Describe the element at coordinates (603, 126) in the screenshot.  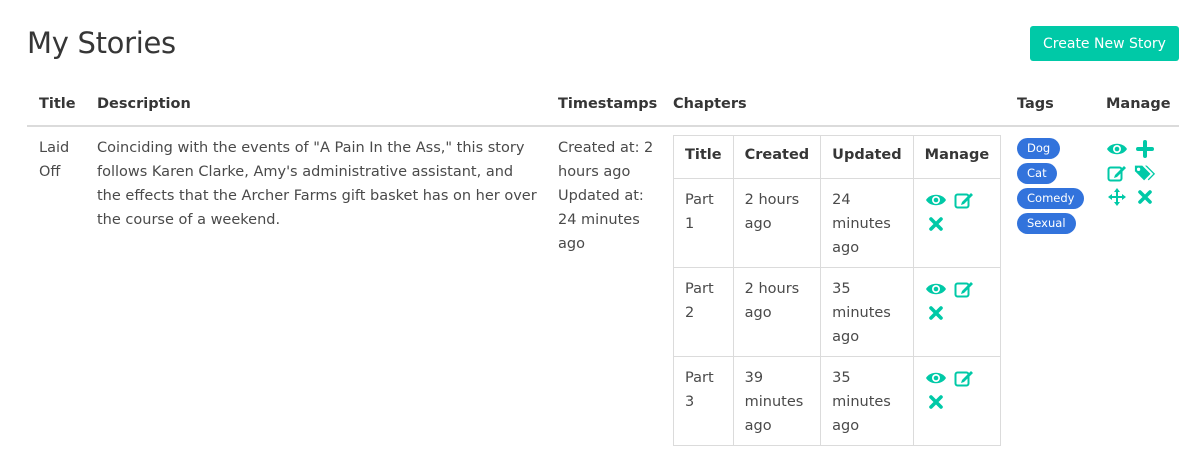
I see `header-divider` at that location.